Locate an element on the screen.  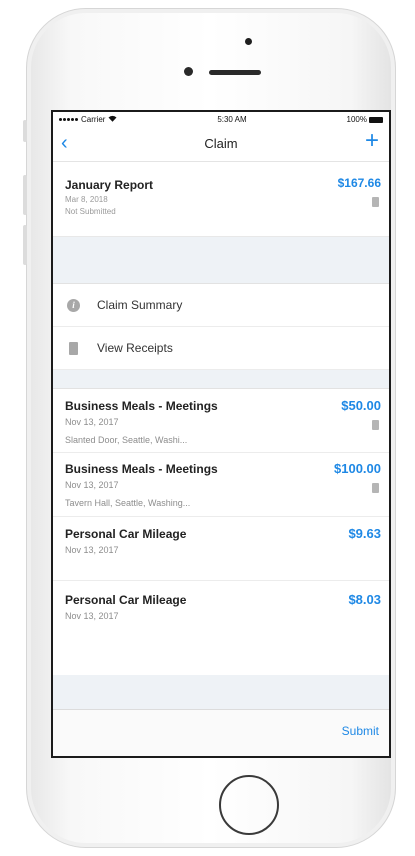
report-name: January Report is located at coordinates (109, 185).